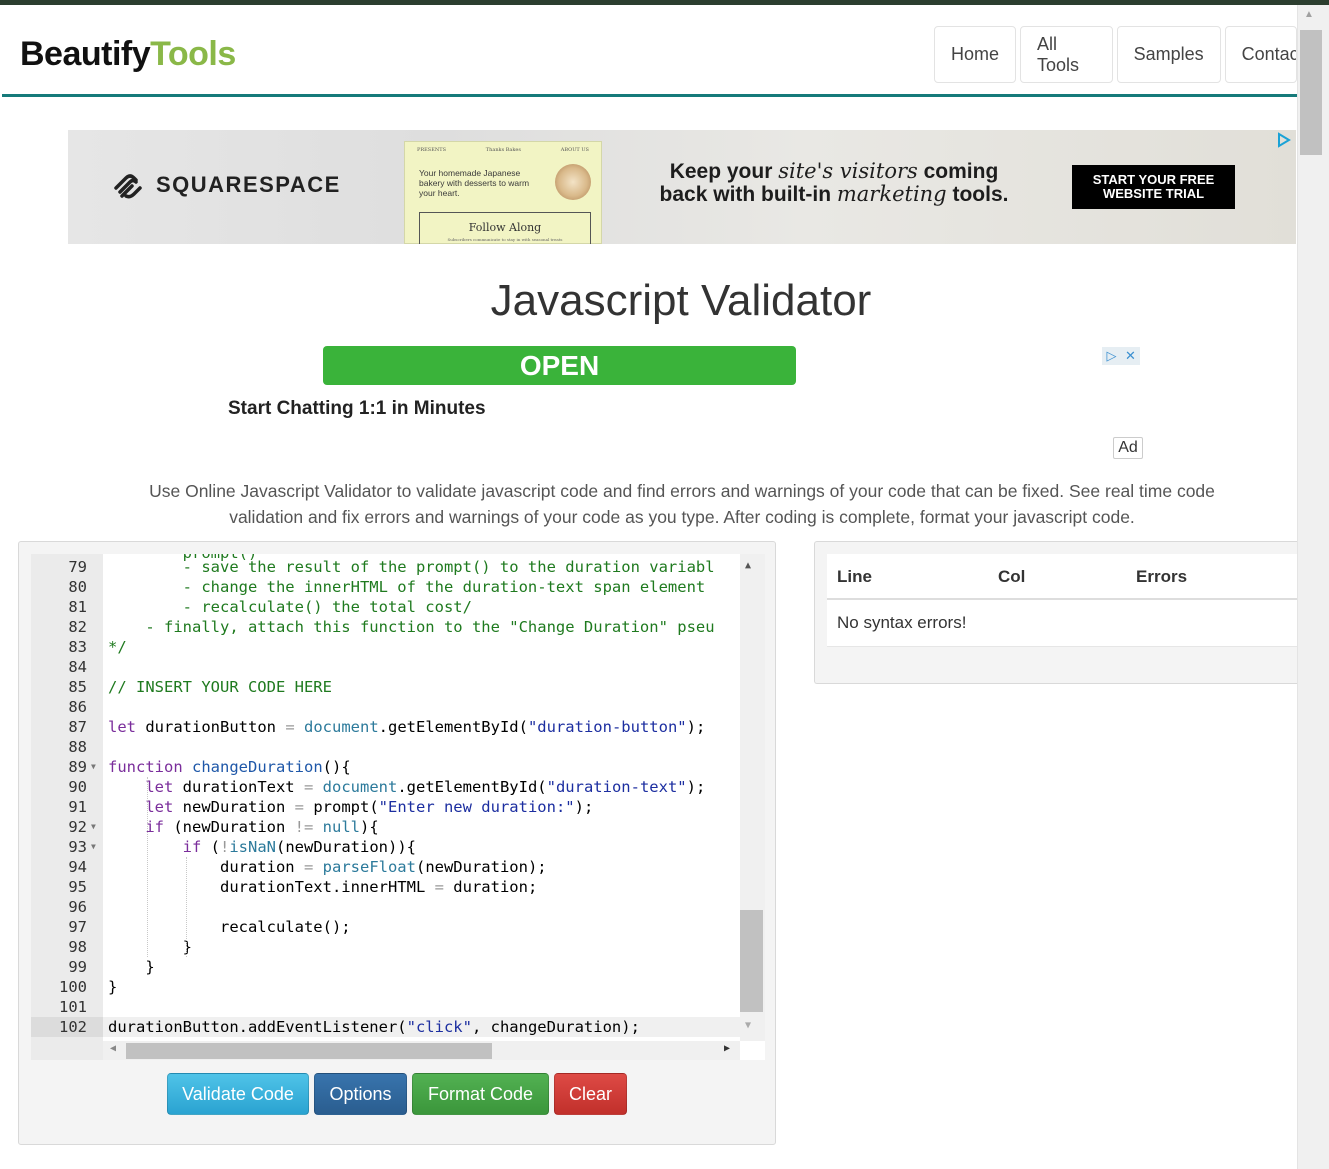 This screenshot has height=1169, width=1329. Describe the element at coordinates (1111, 356) in the screenshot. I see `adchoices-icon: ▷` at that location.